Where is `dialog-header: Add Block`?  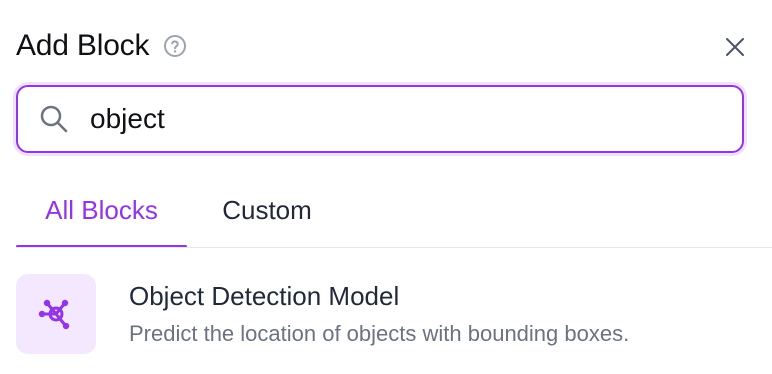
dialog-header: Add Block is located at coordinates (382, 46).